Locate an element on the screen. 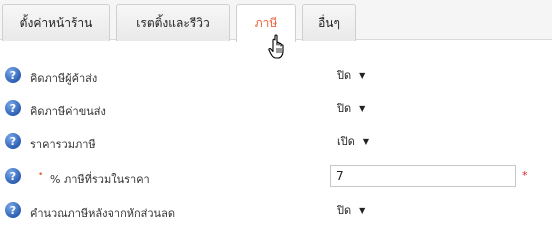  tab-label: ภาษี is located at coordinates (266, 23).